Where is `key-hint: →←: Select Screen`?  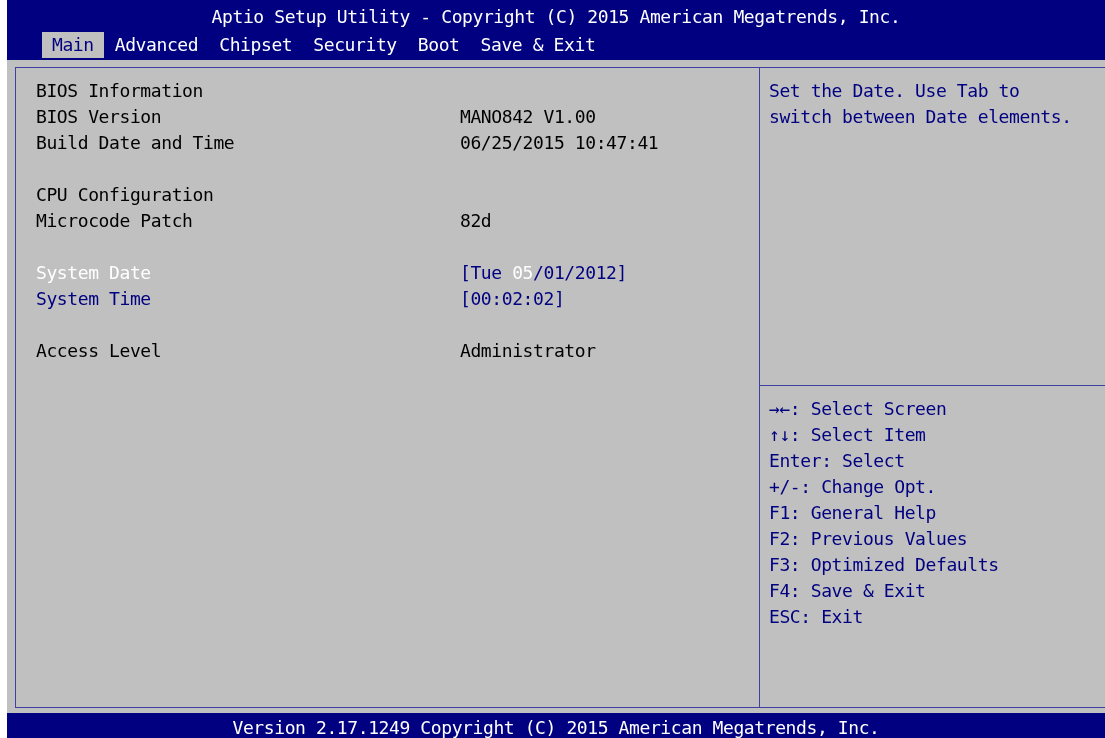 key-hint: →←: Select Screen is located at coordinates (858, 409).